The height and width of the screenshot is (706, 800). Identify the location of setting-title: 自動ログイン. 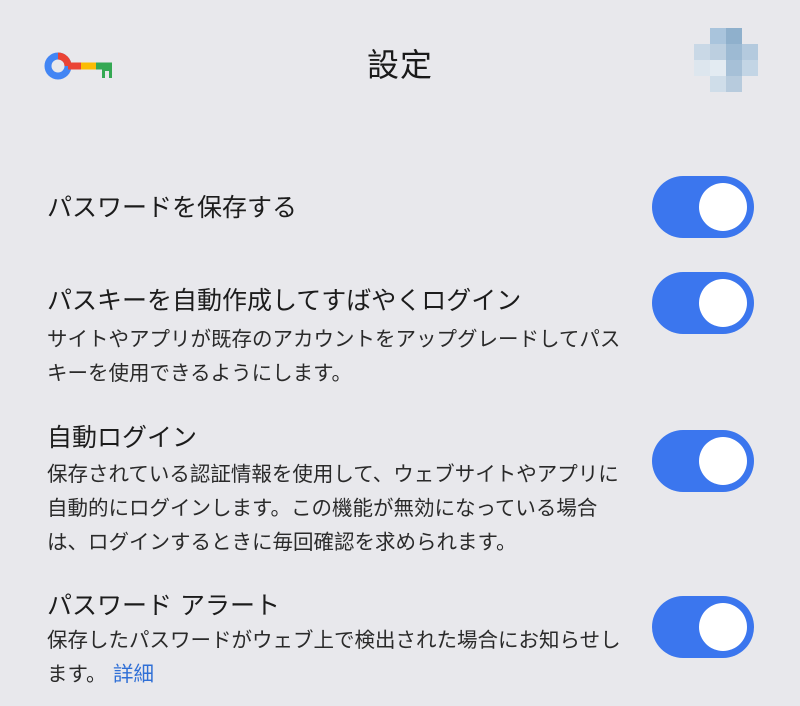
(122, 437).